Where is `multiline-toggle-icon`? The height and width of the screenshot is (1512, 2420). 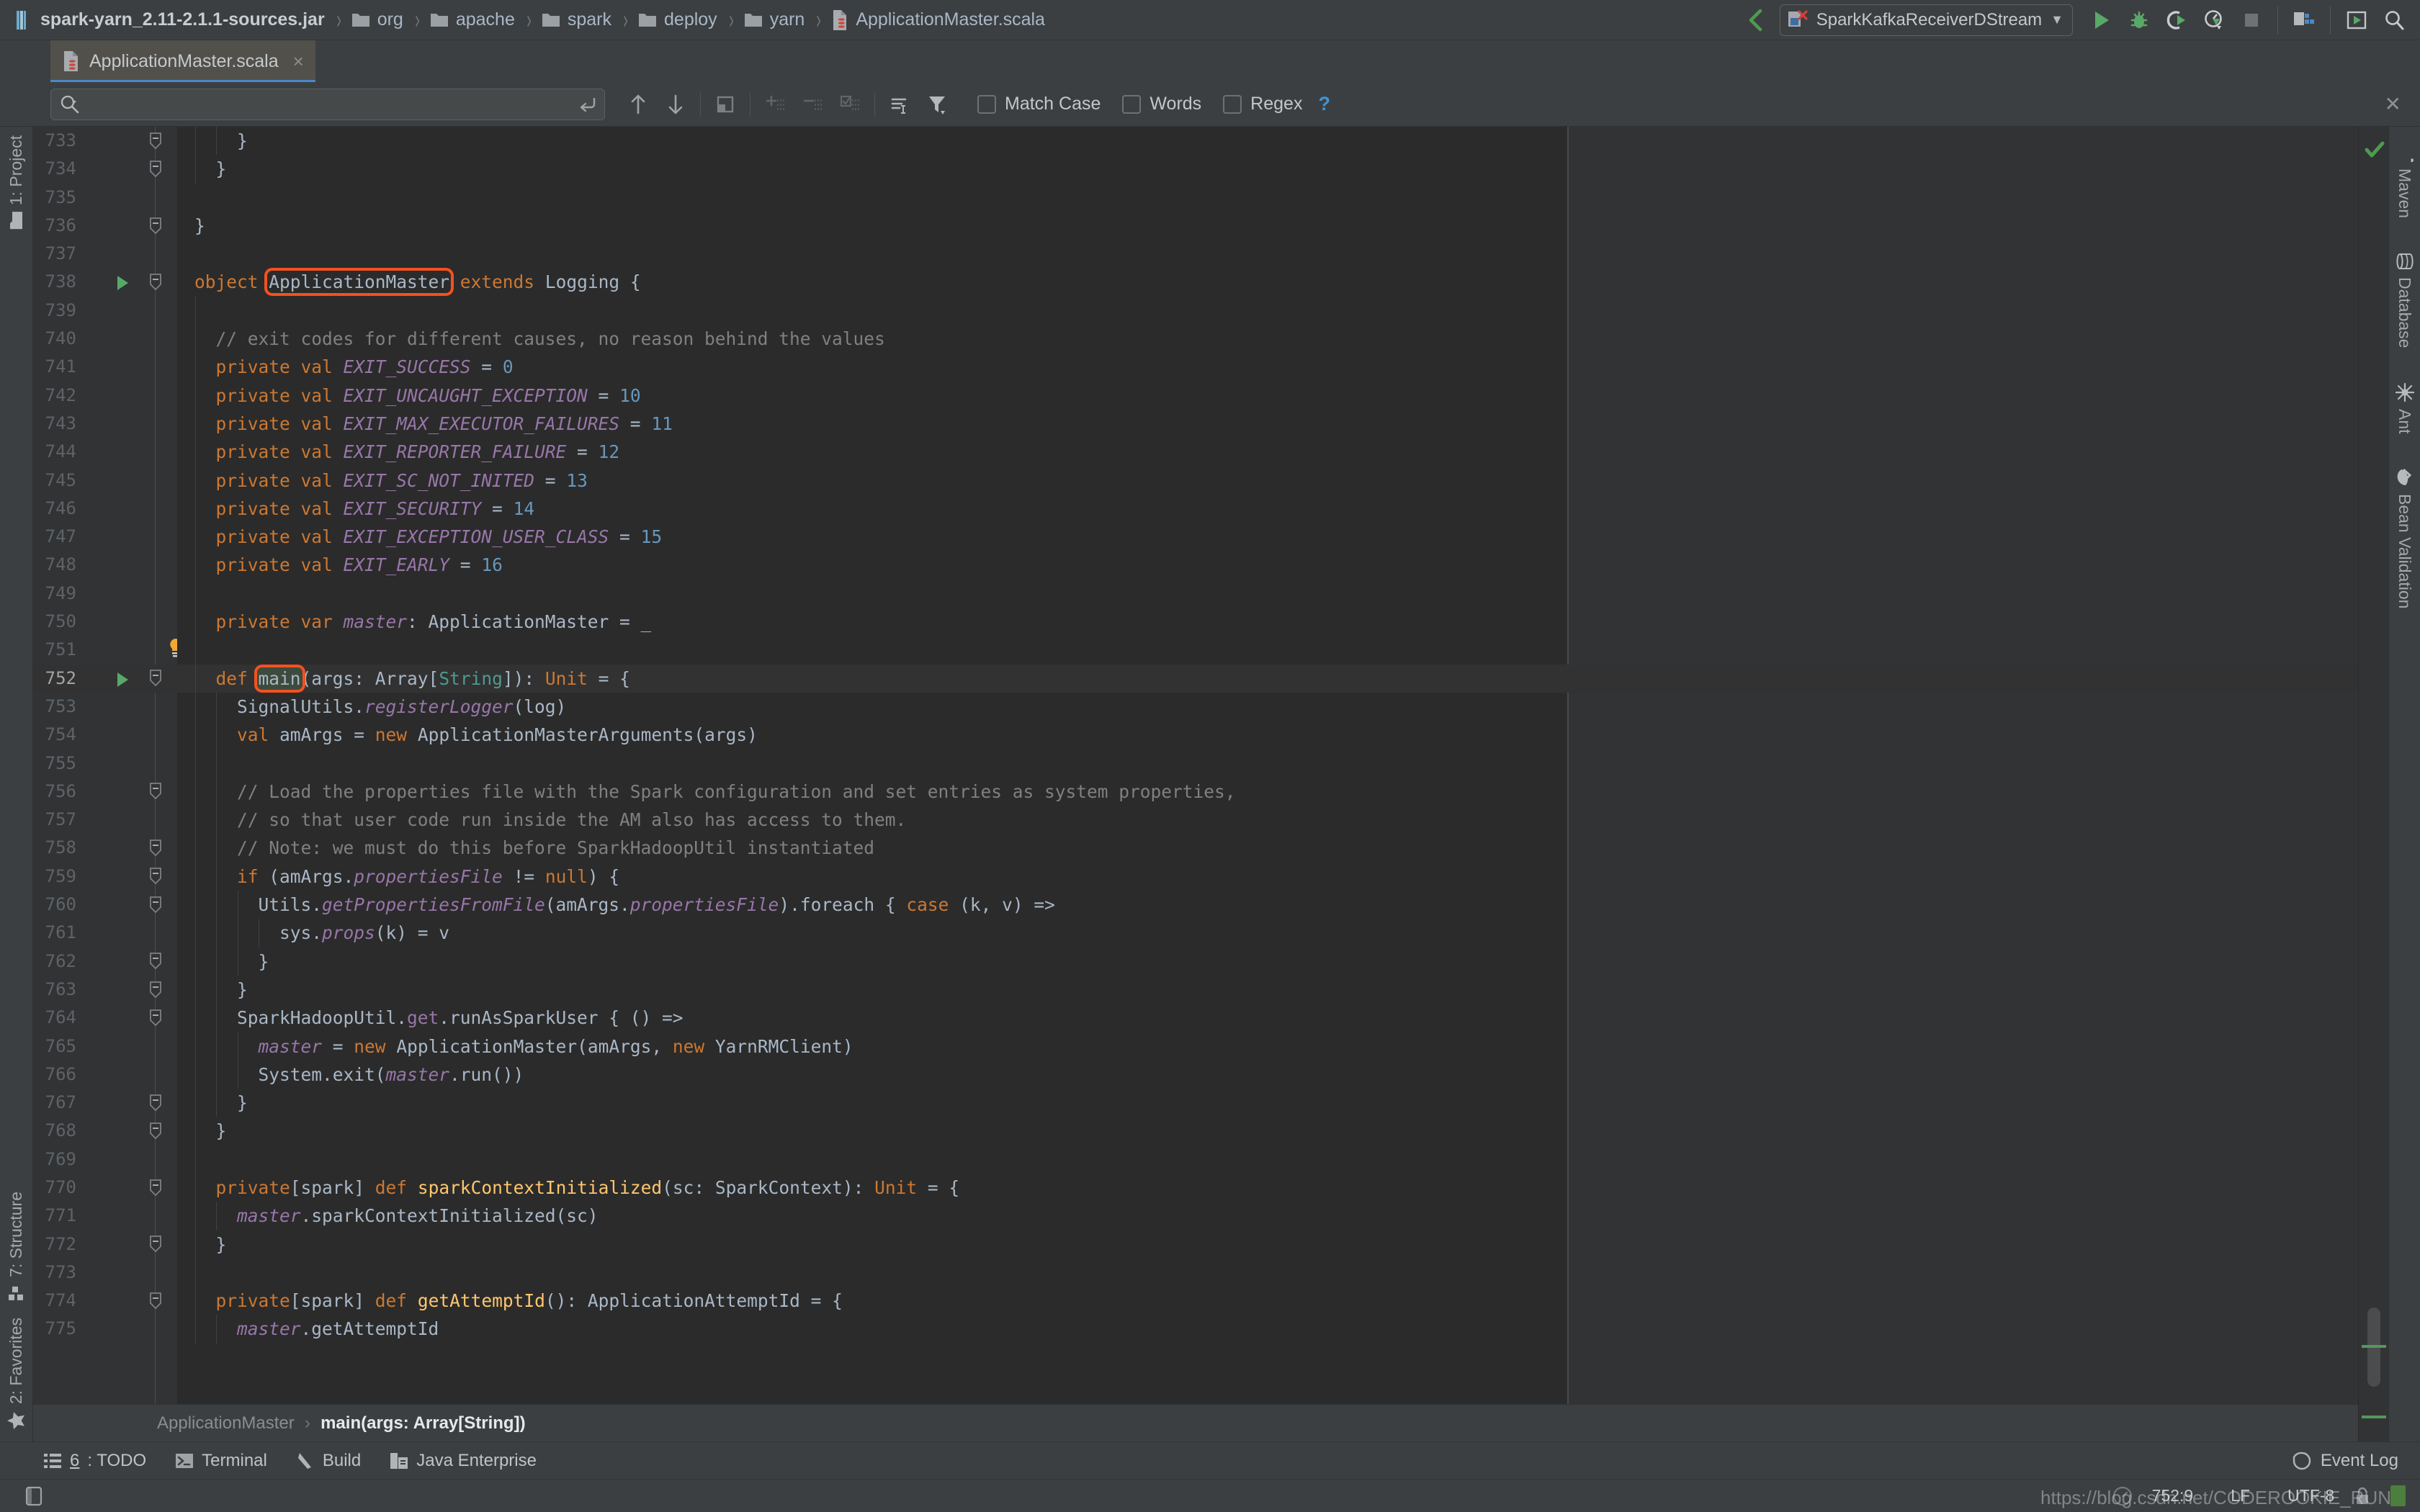
multiline-toggle-icon is located at coordinates (587, 104).